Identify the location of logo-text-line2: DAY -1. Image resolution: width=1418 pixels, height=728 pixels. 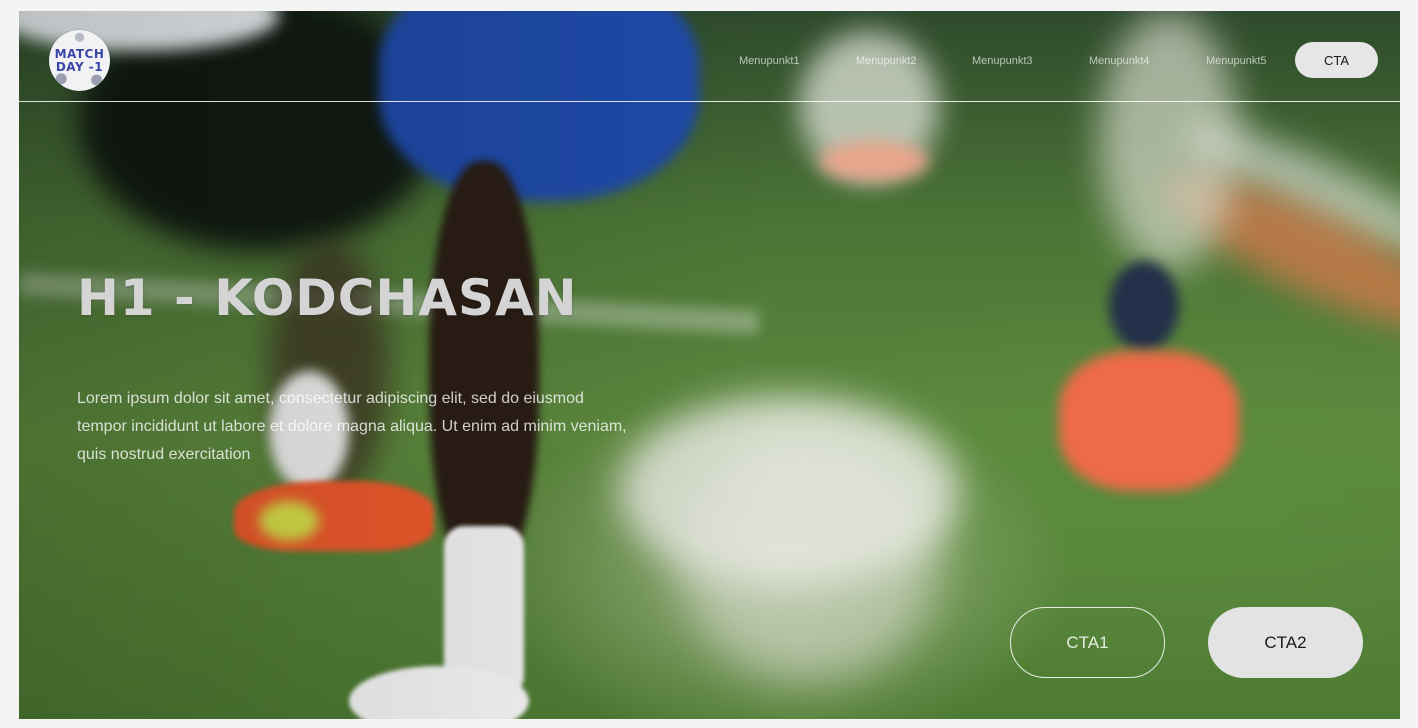
(79, 66).